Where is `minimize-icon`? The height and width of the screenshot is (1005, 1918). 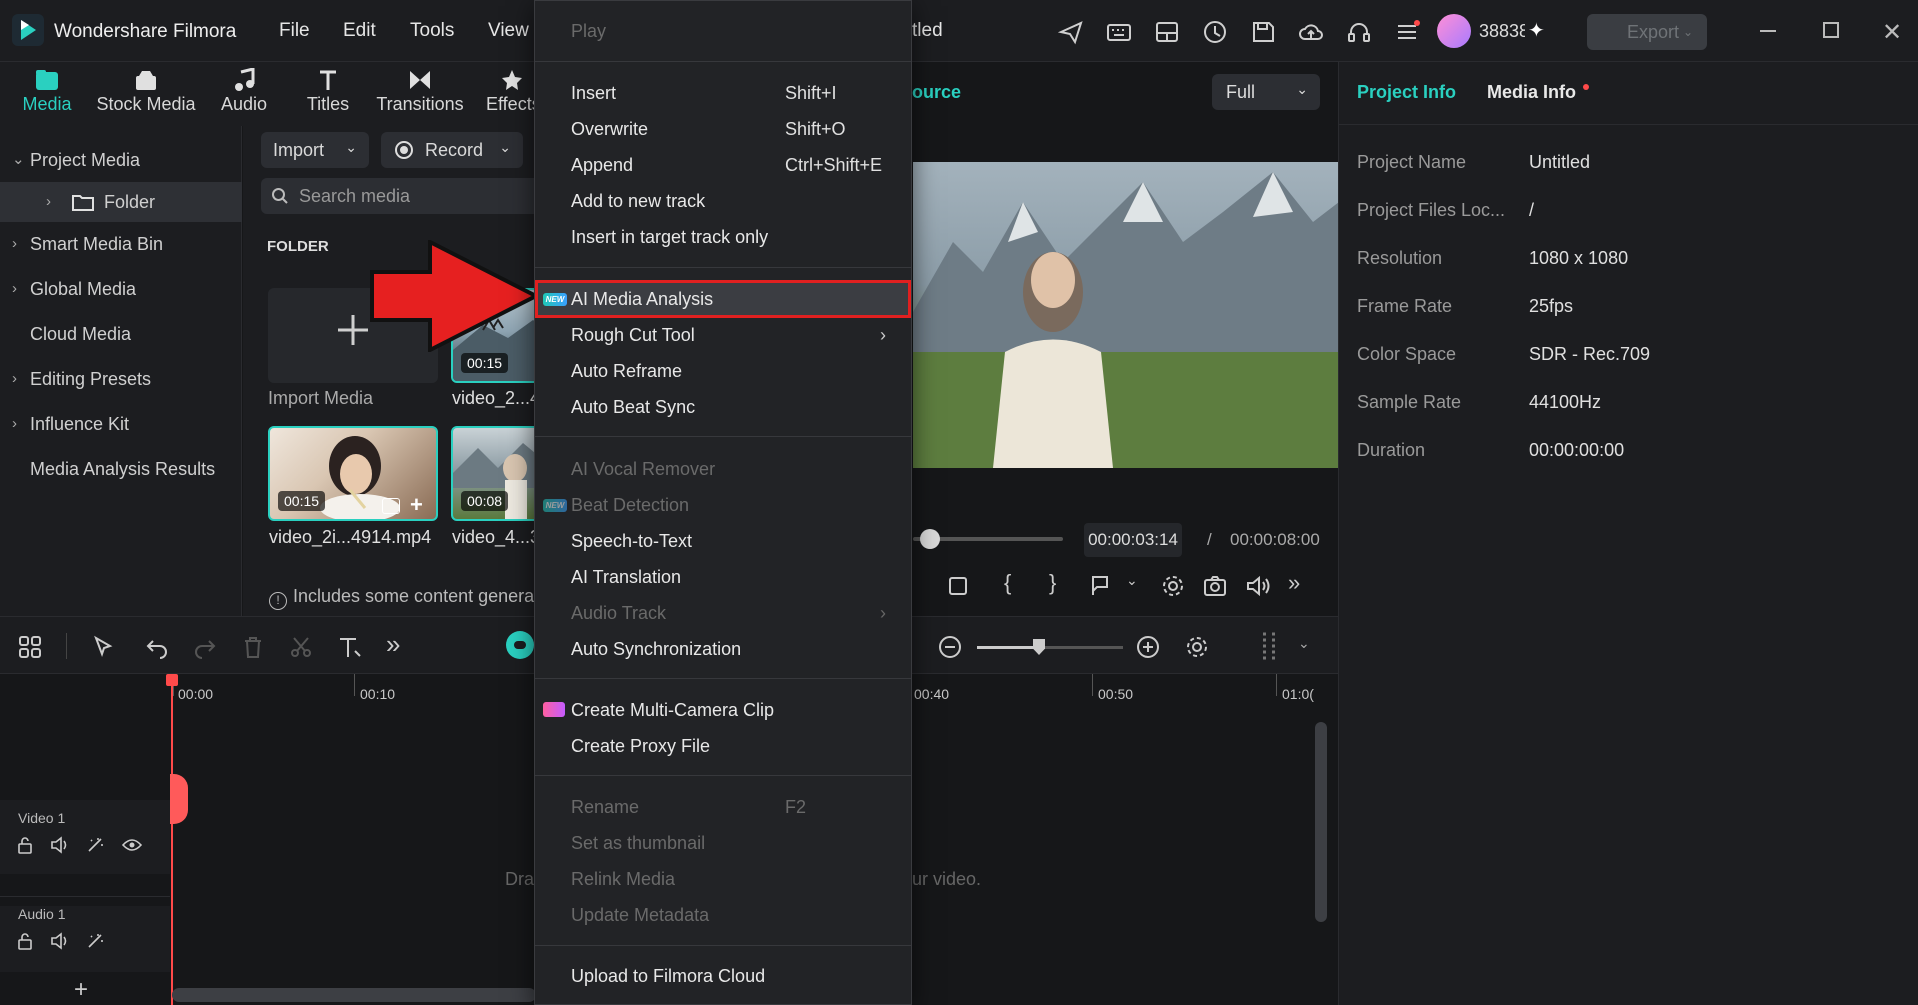 minimize-icon is located at coordinates (1768, 31).